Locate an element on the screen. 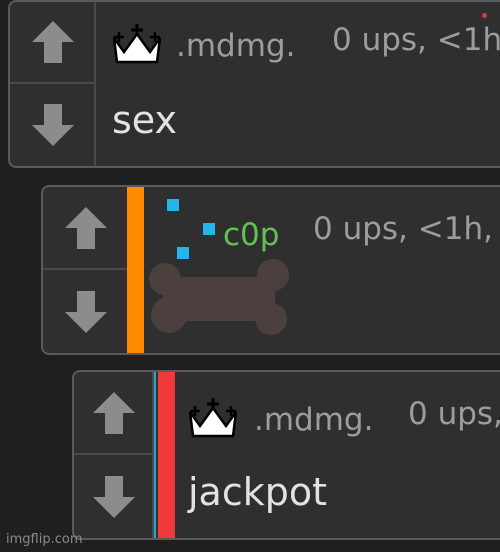 The height and width of the screenshot is (552, 500). comment-meta: 0 ups, <1h, 1 is located at coordinates (406, 229).